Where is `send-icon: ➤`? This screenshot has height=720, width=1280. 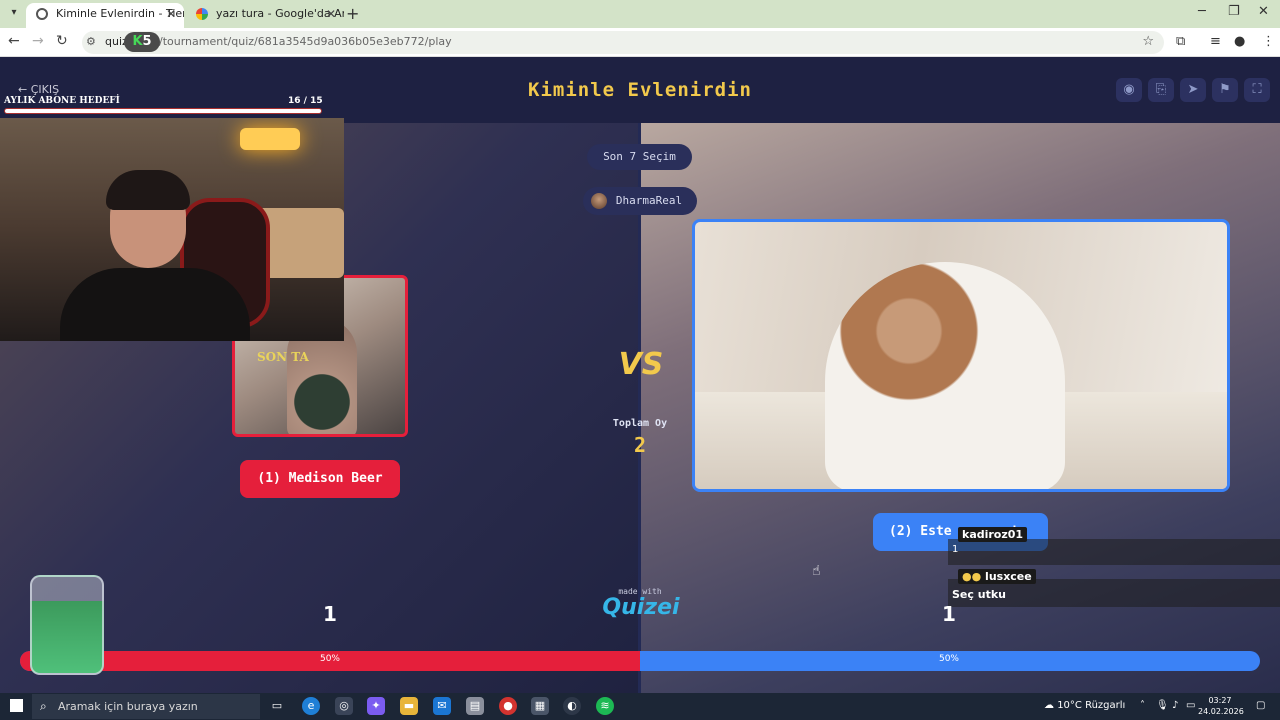 send-icon: ➤ is located at coordinates (1193, 90).